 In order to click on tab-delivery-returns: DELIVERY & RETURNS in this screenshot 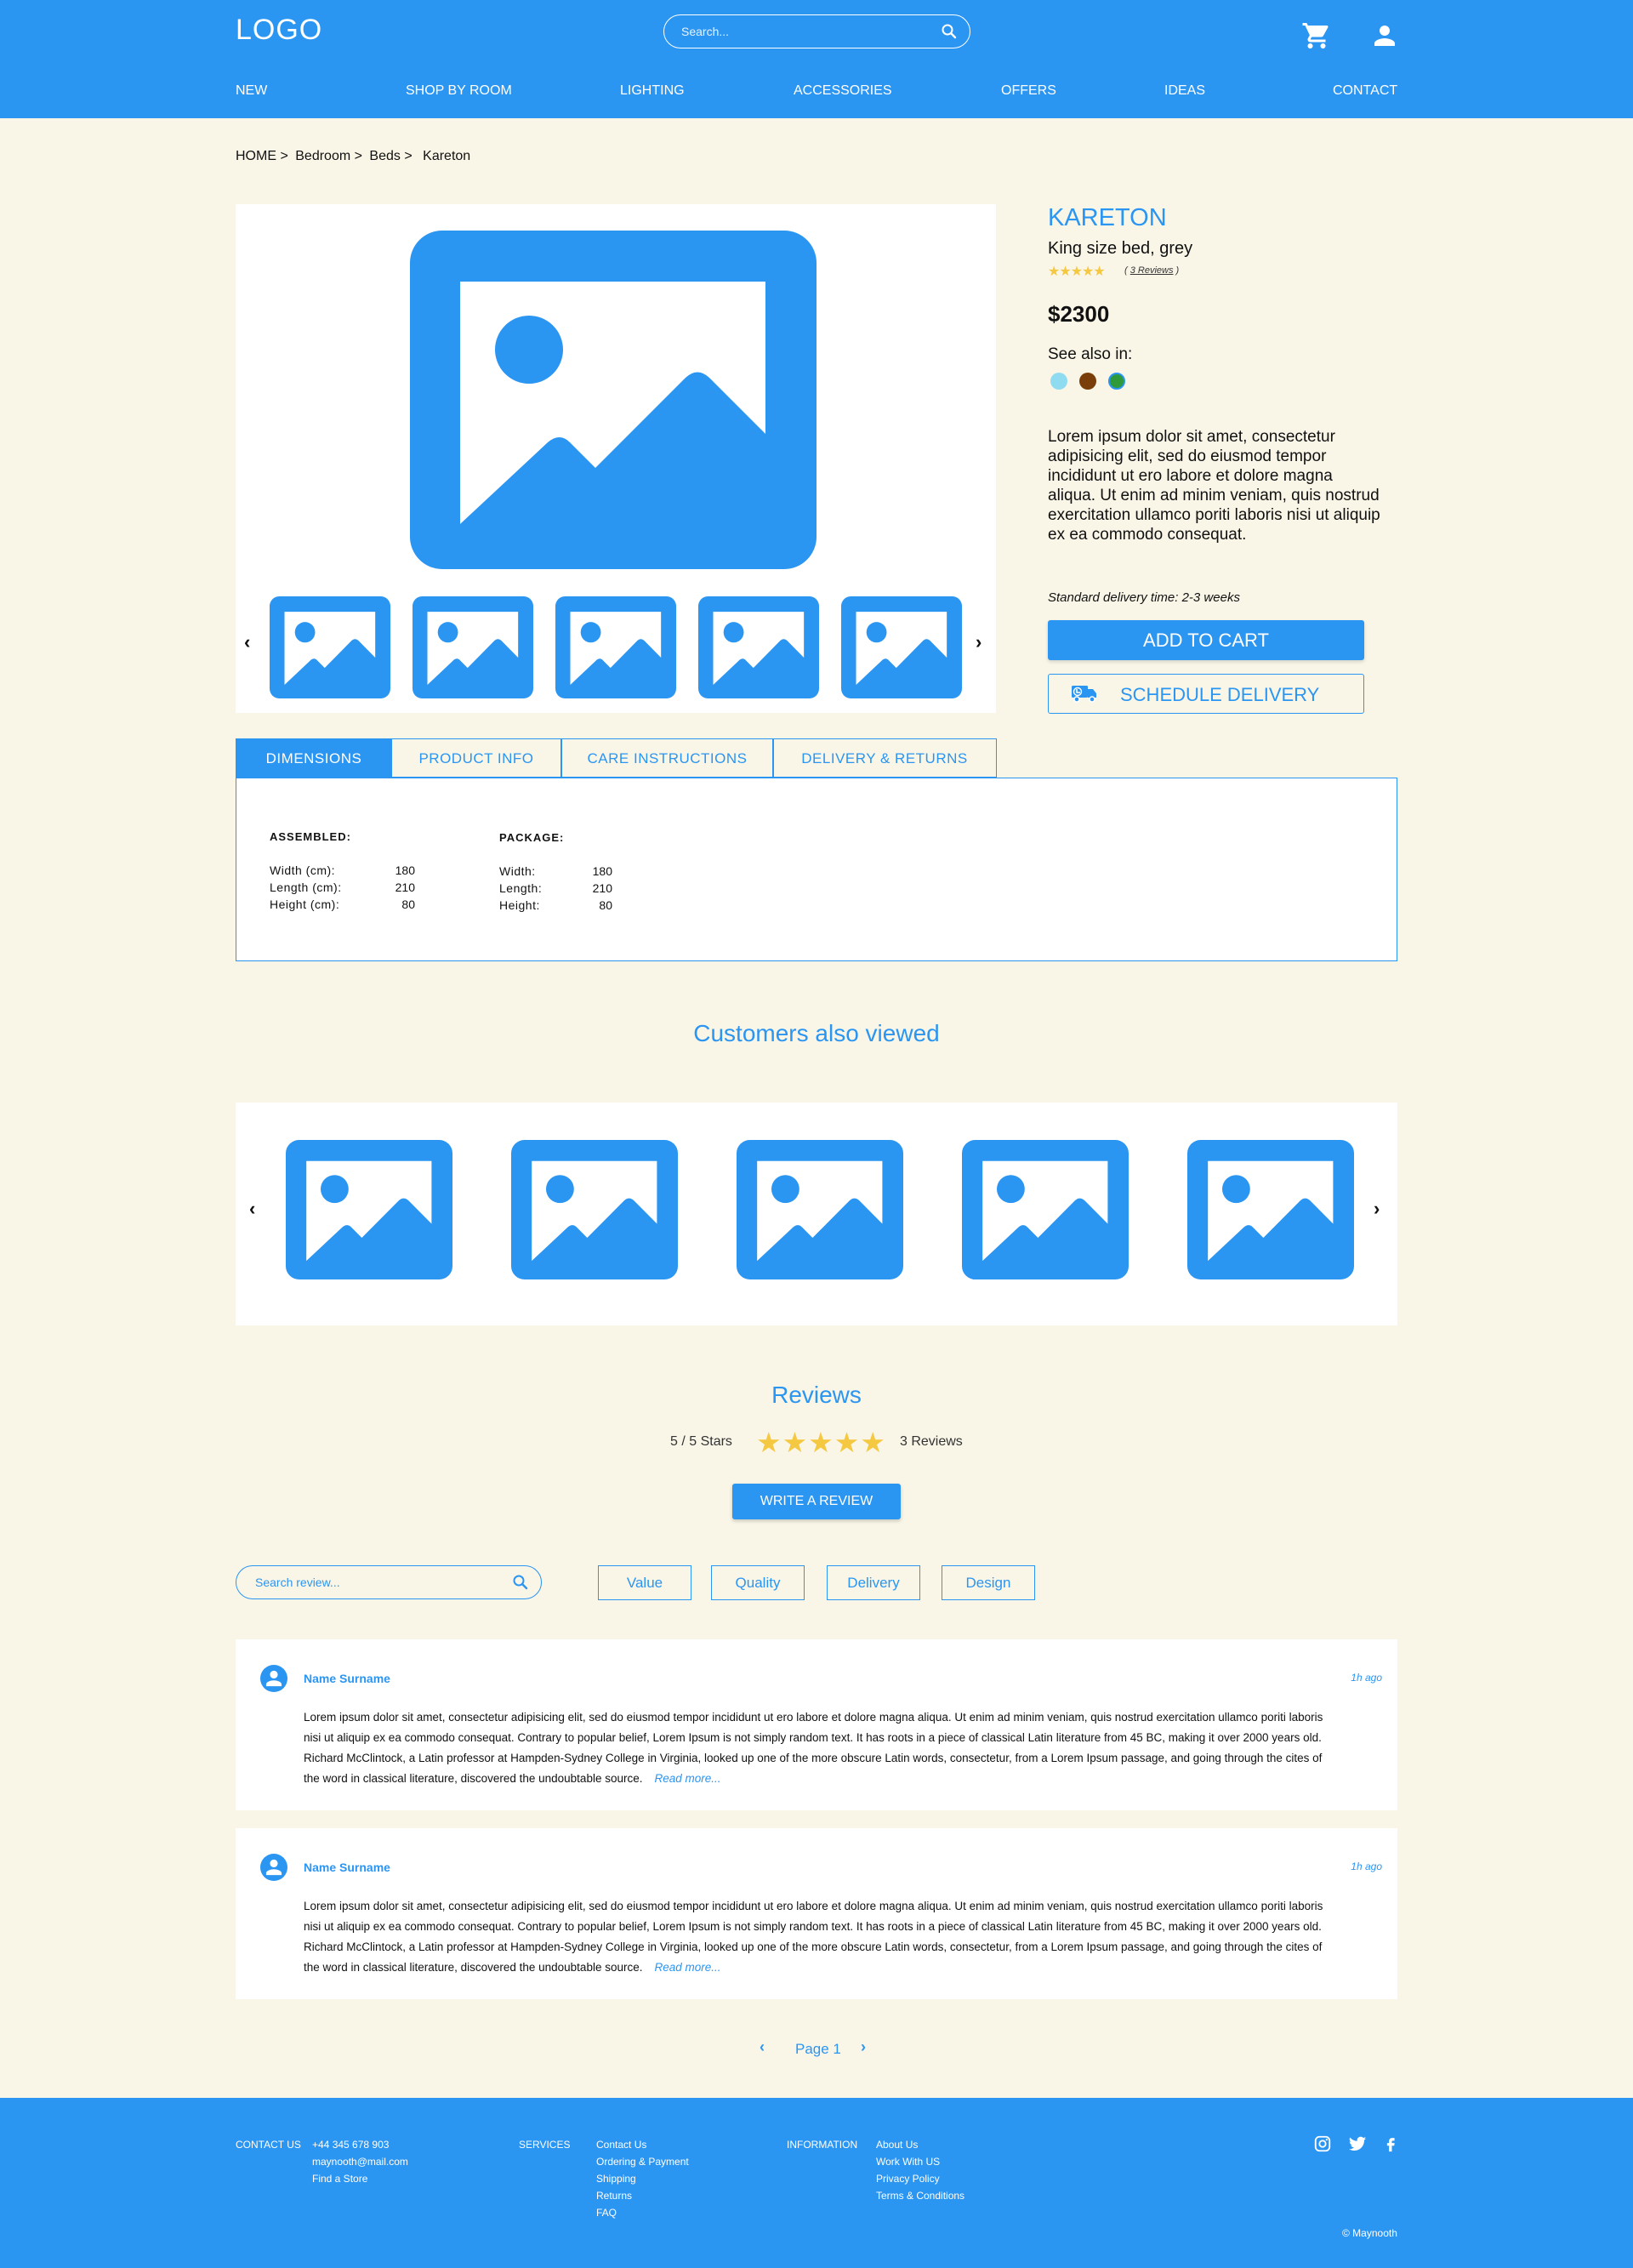, I will do `click(884, 758)`.